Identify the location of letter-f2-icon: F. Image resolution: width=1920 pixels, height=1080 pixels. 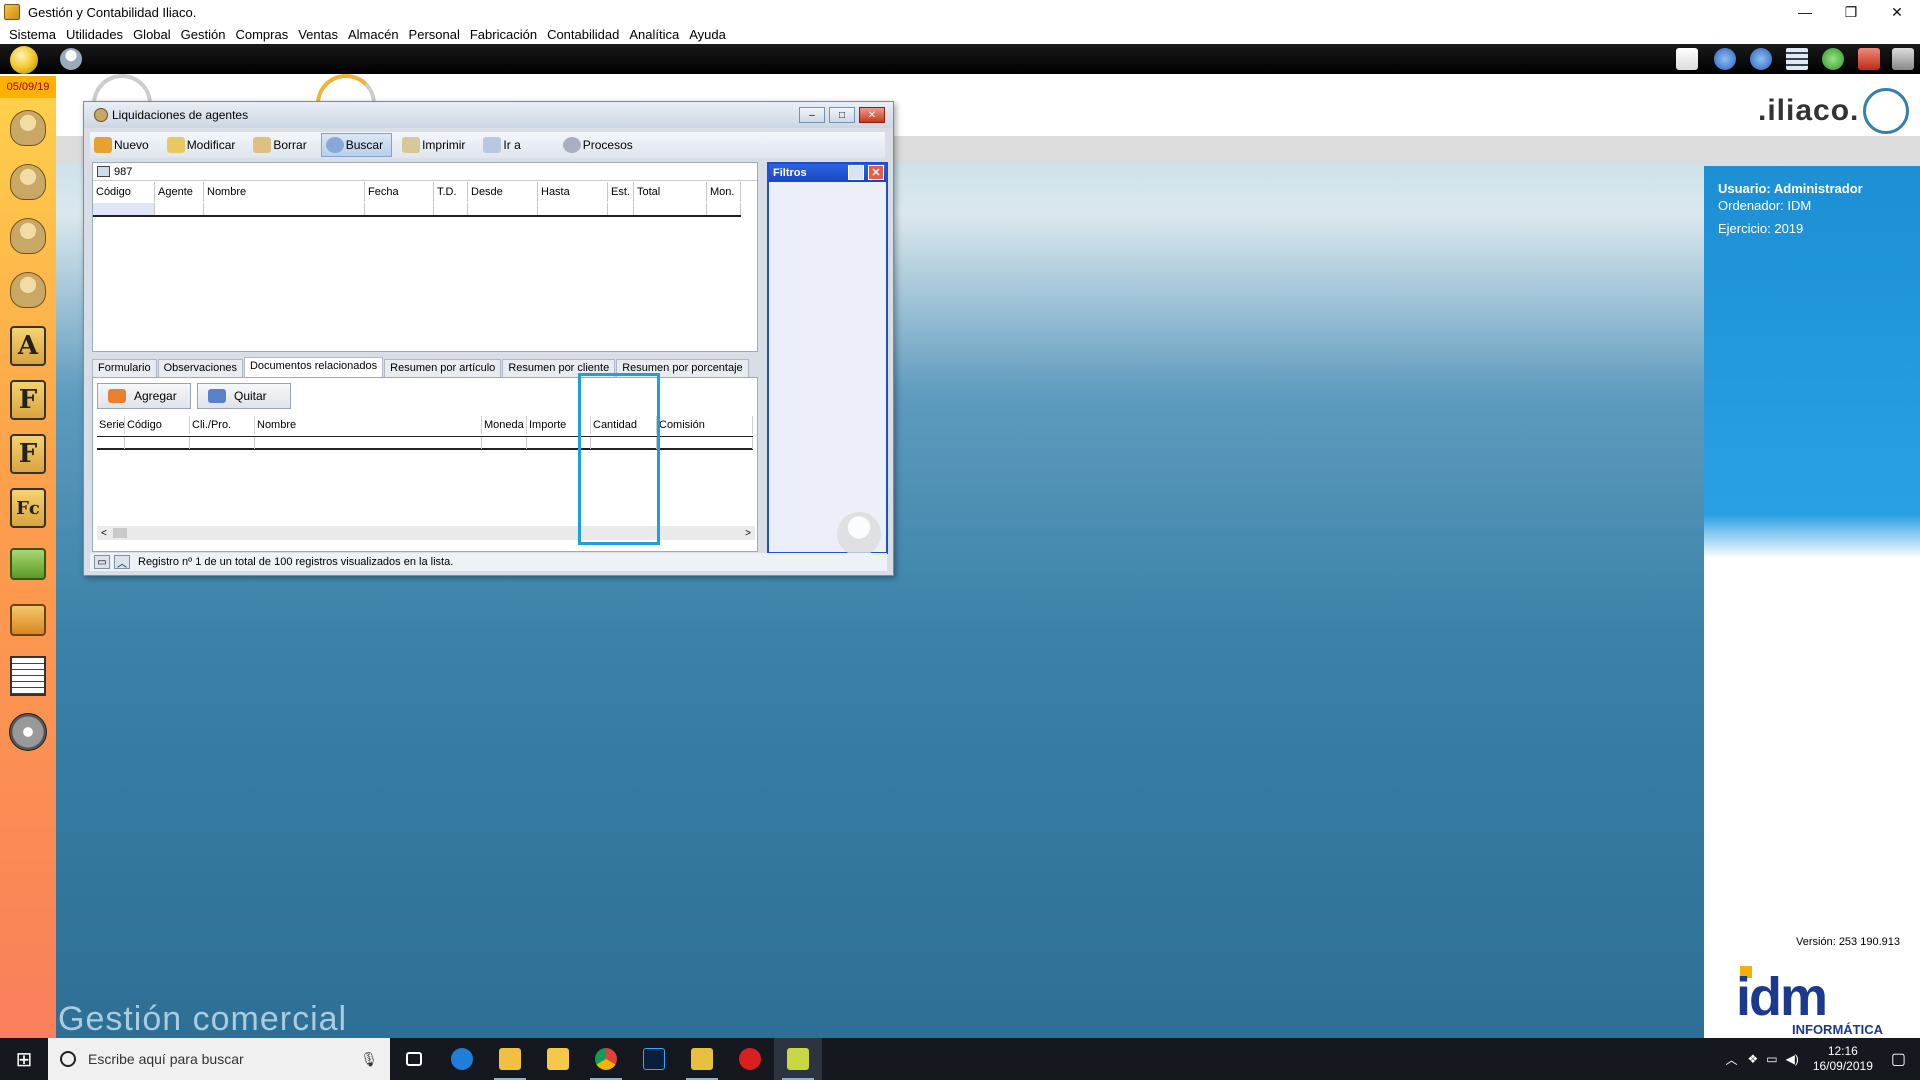
(28, 454).